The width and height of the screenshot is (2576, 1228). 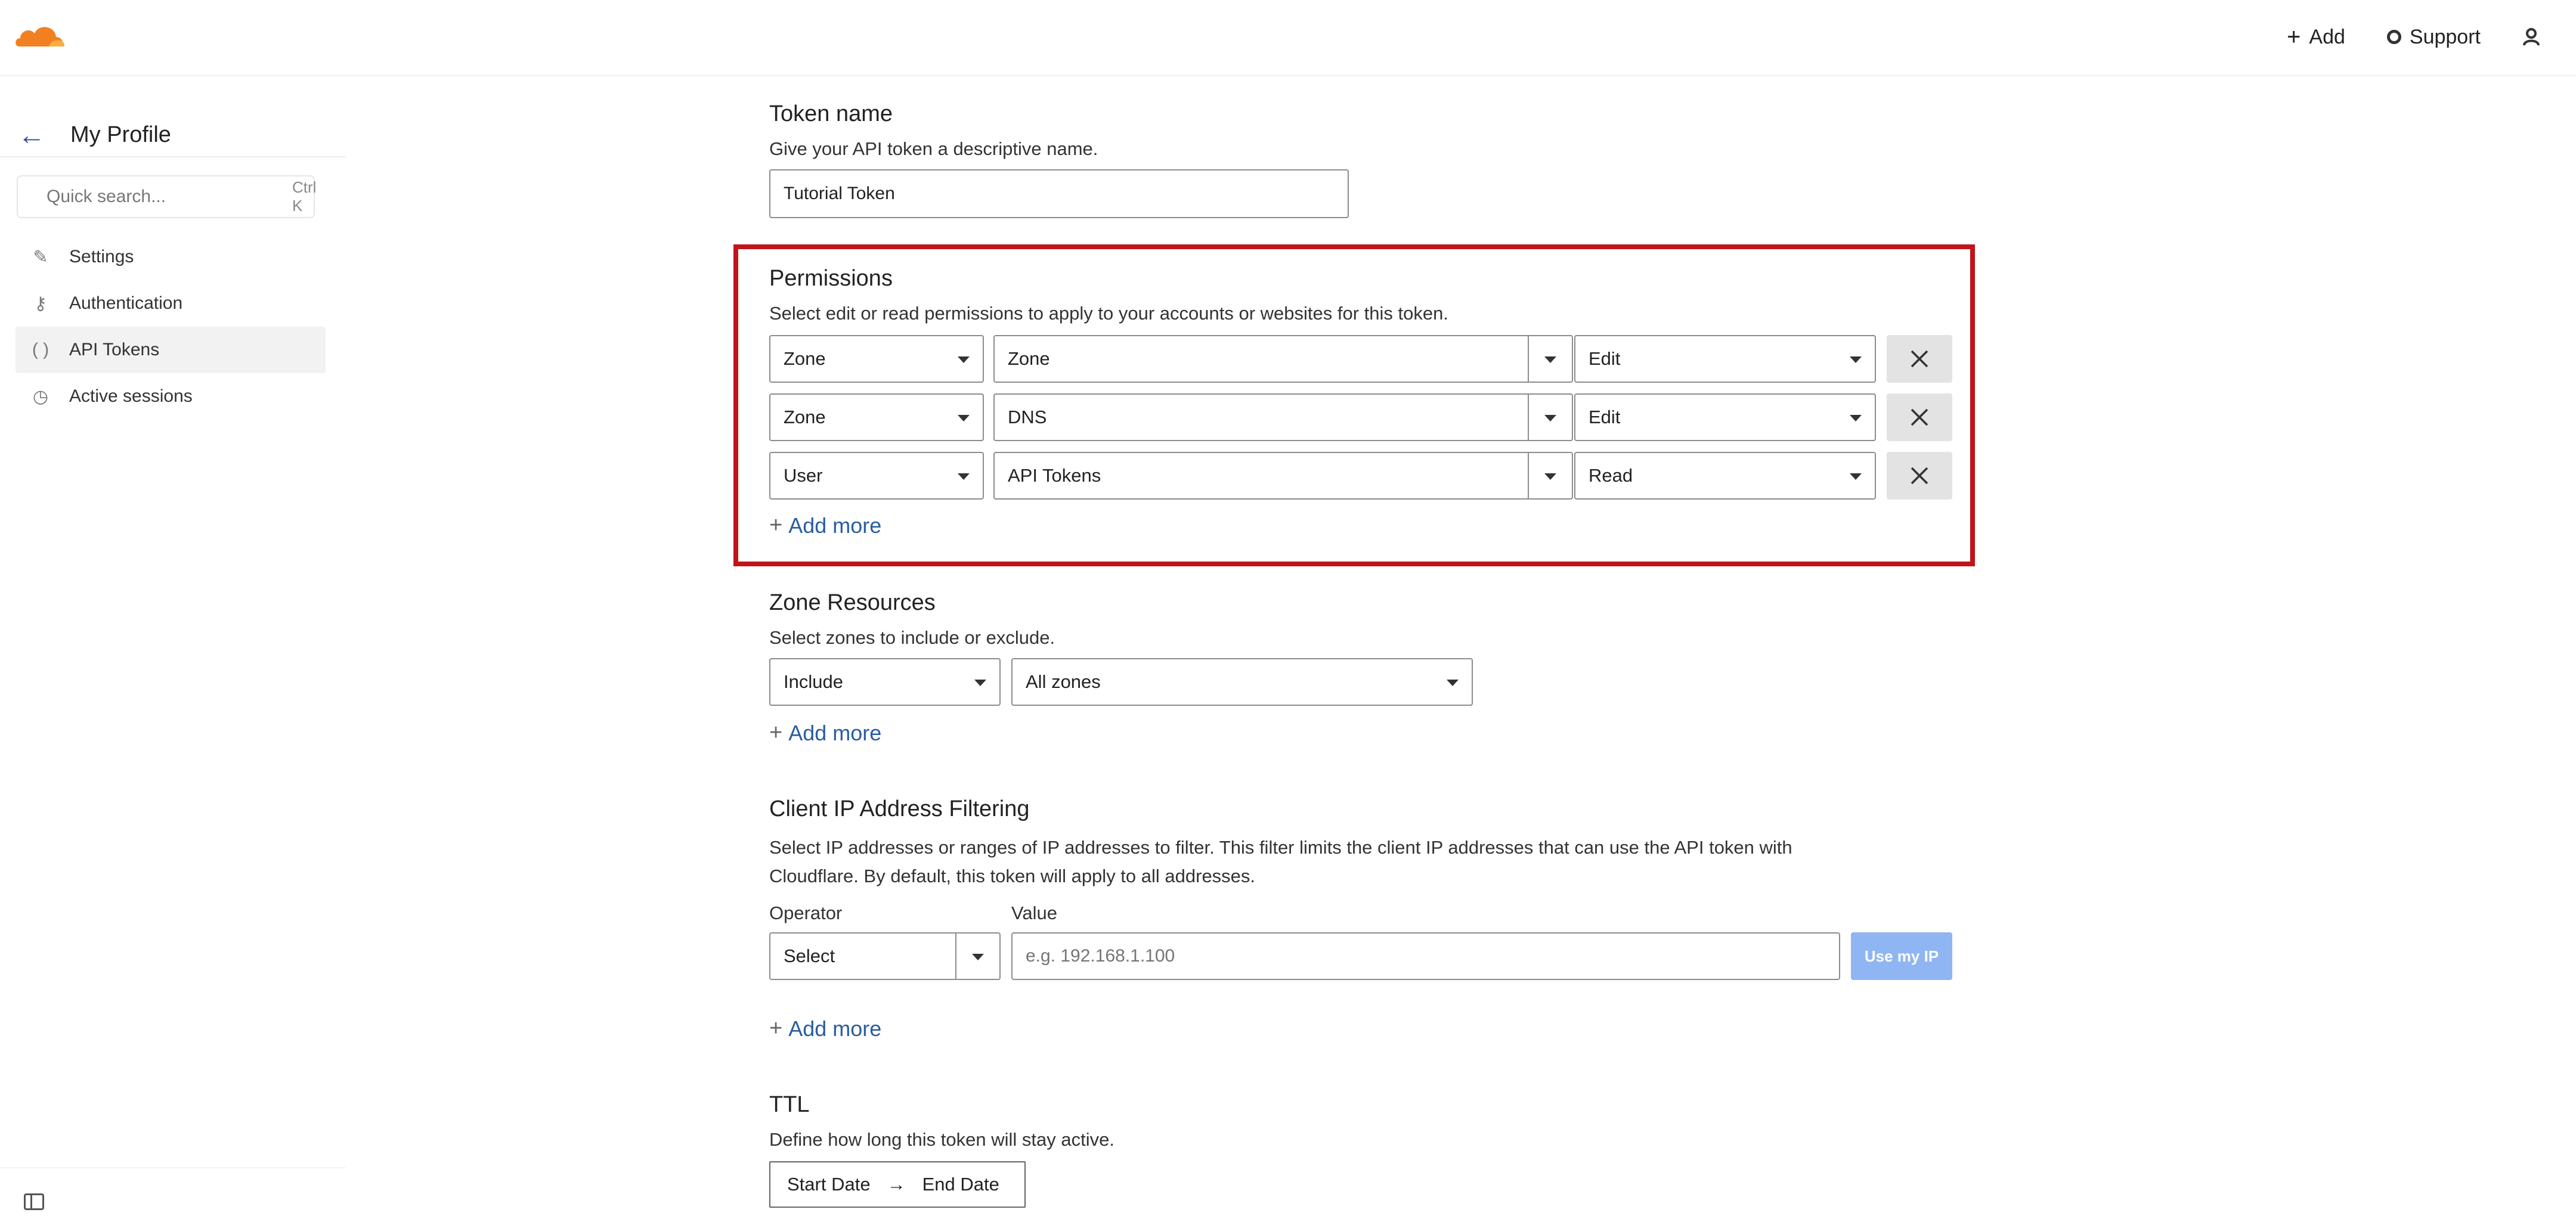 I want to click on permissions-add-more-link: + Add more, so click(x=825, y=525).